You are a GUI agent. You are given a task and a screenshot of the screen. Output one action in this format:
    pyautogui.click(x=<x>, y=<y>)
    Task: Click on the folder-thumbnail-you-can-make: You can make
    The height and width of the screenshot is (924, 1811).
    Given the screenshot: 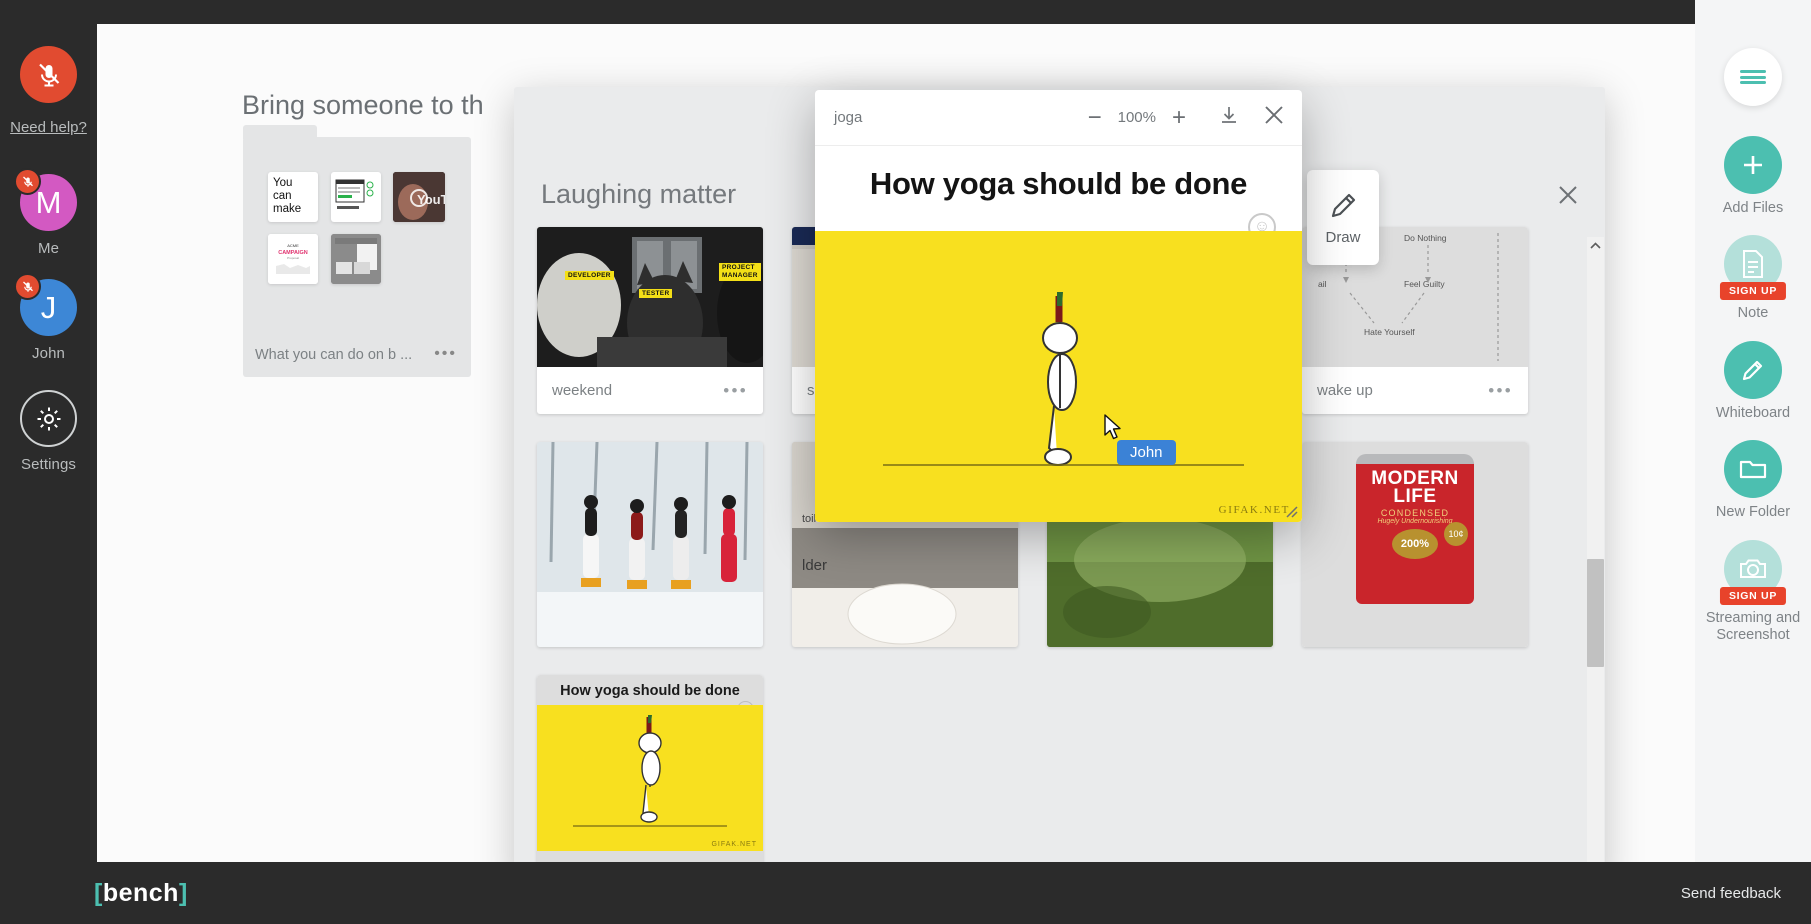 What is the action you would take?
    pyautogui.click(x=293, y=197)
    